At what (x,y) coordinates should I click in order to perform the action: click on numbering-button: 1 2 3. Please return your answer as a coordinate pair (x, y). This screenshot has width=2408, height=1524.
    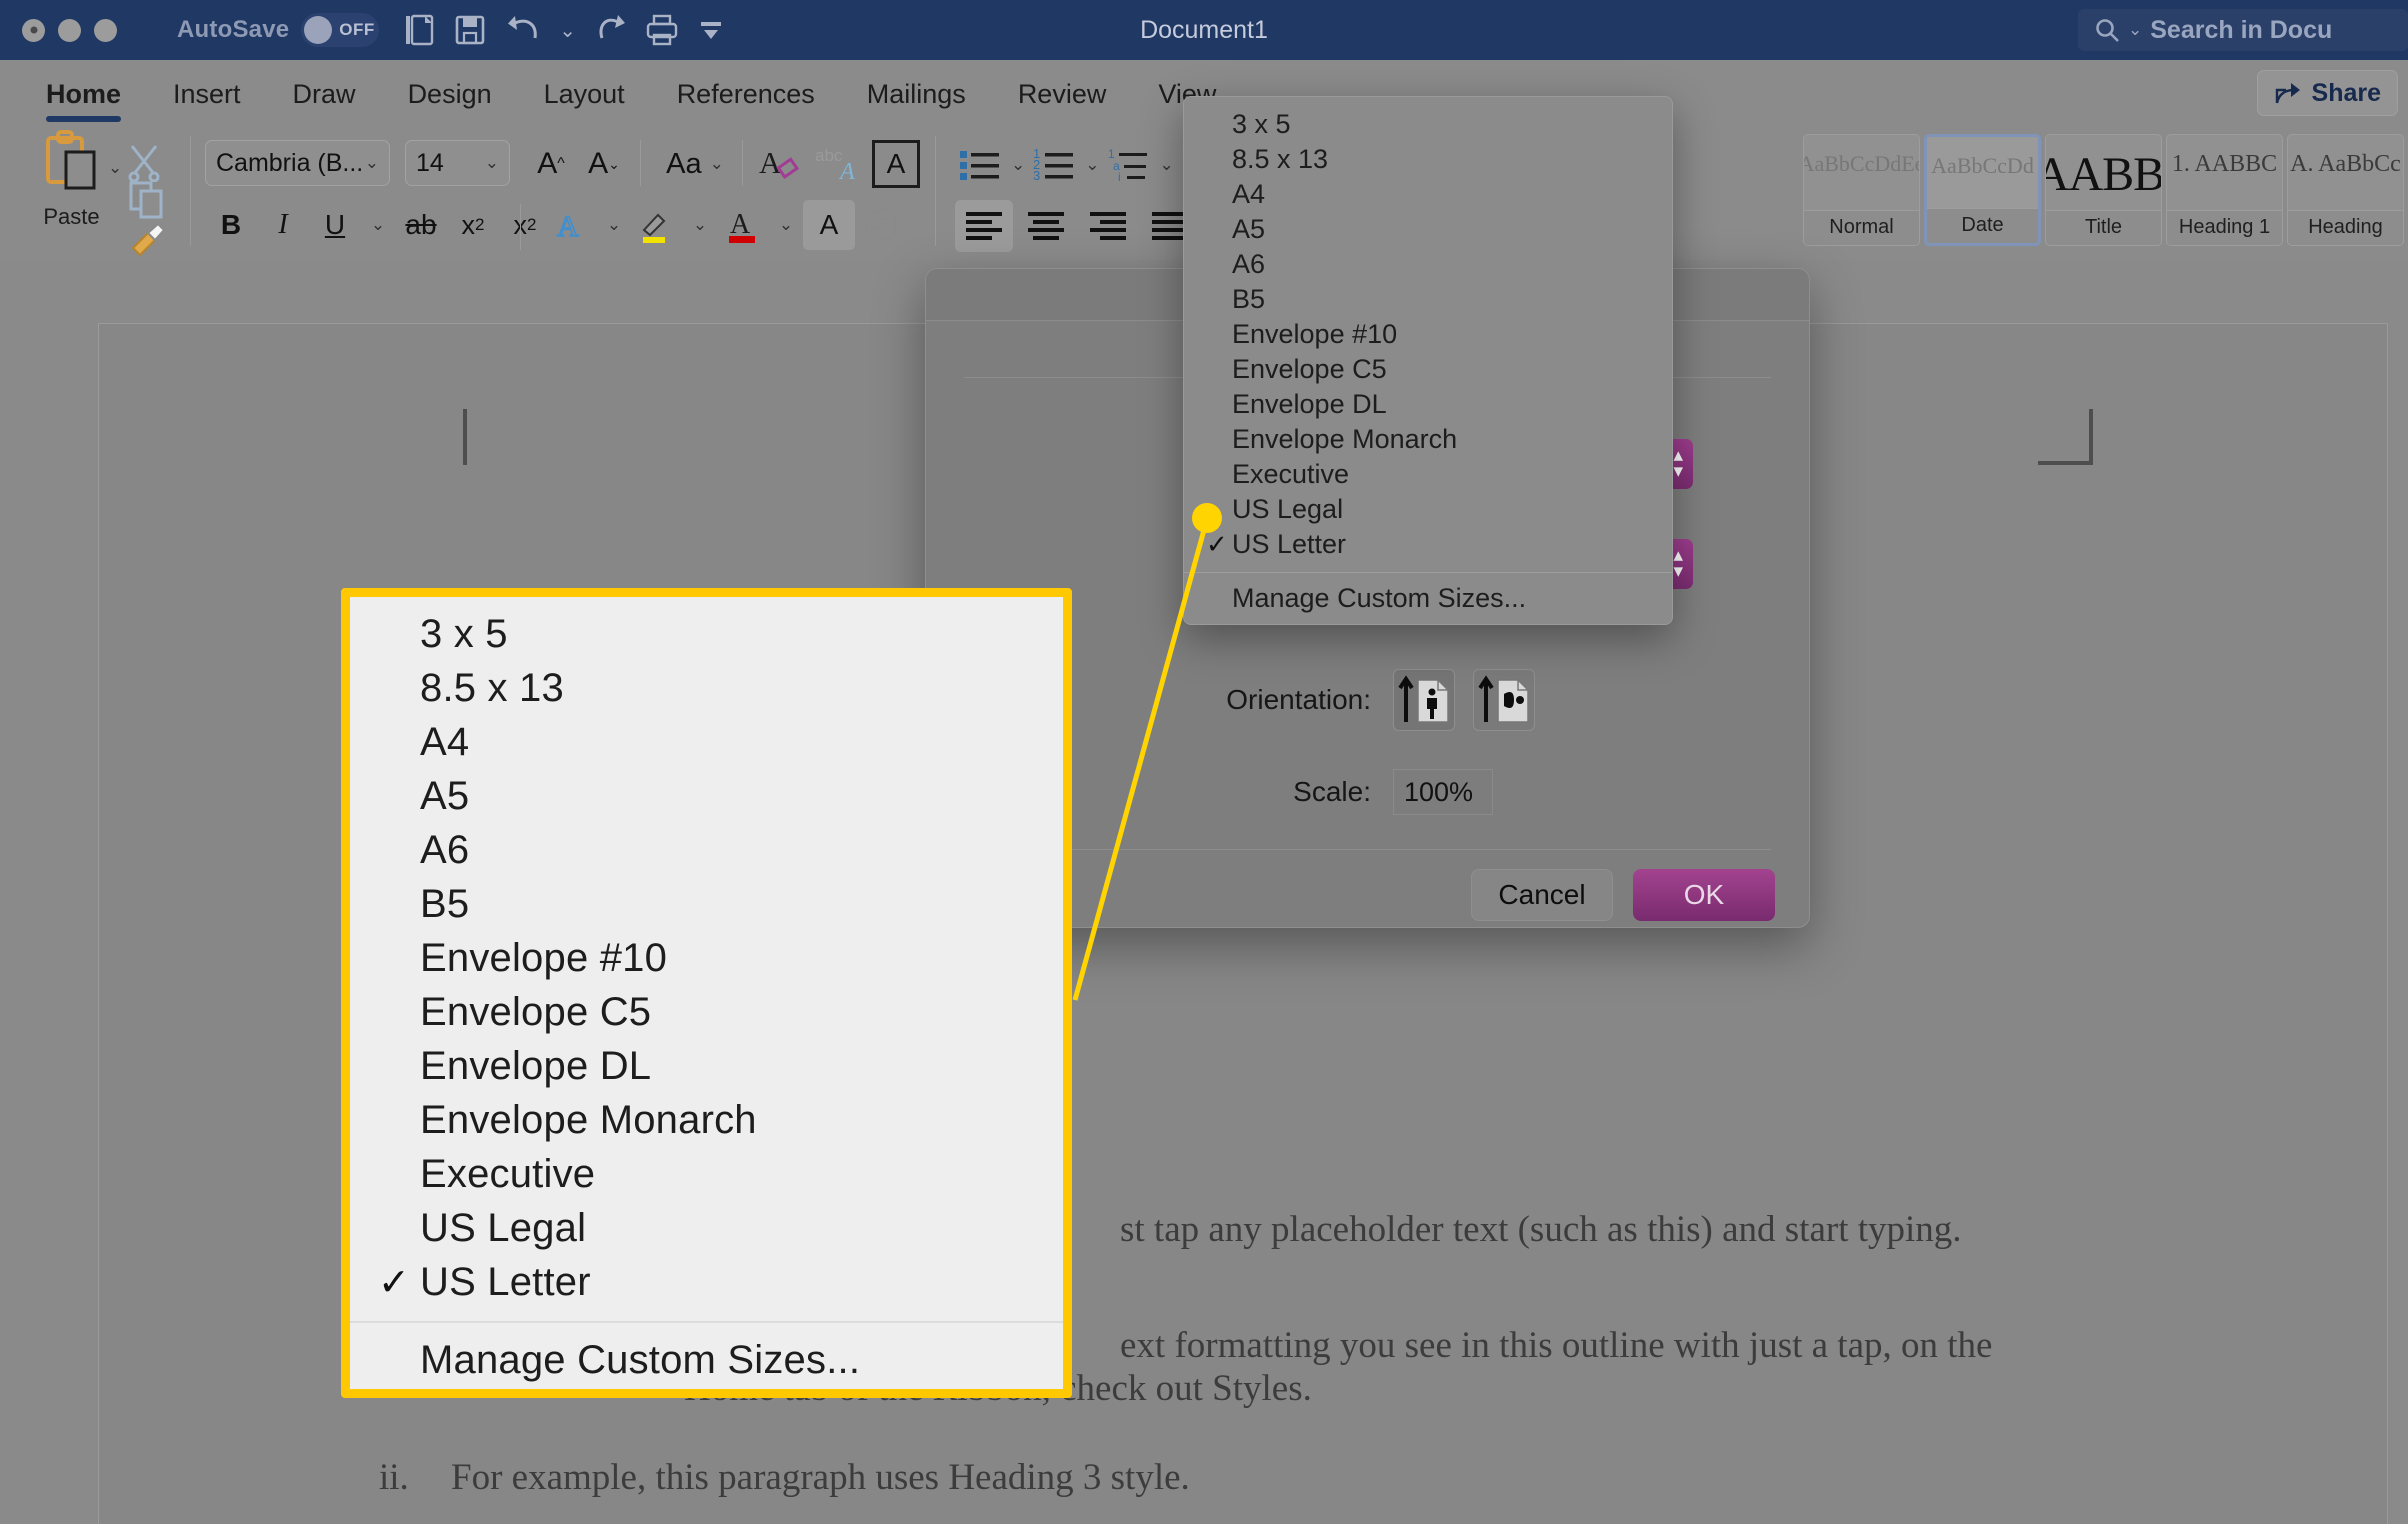
    Looking at the image, I should click on (1055, 165).